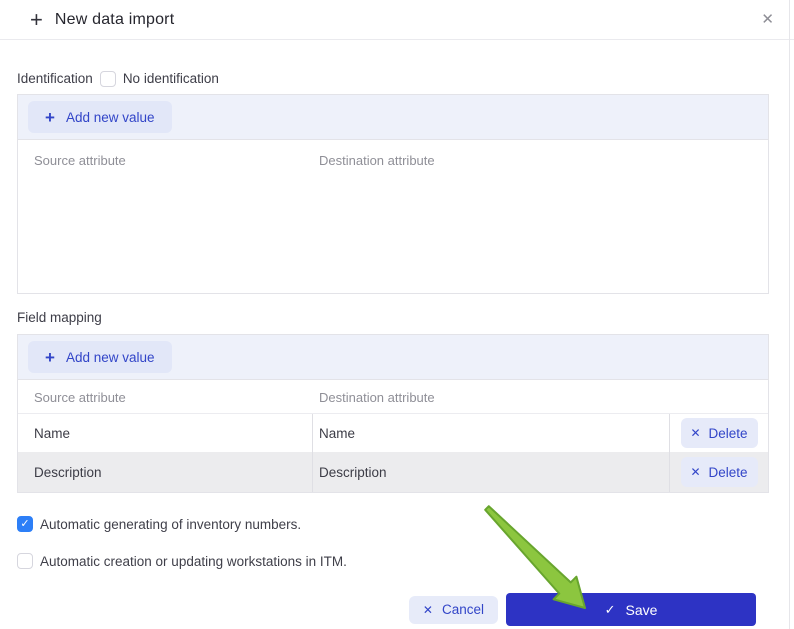 This screenshot has height=629, width=794. I want to click on option-checkbox-1: ✓, so click(25, 561).